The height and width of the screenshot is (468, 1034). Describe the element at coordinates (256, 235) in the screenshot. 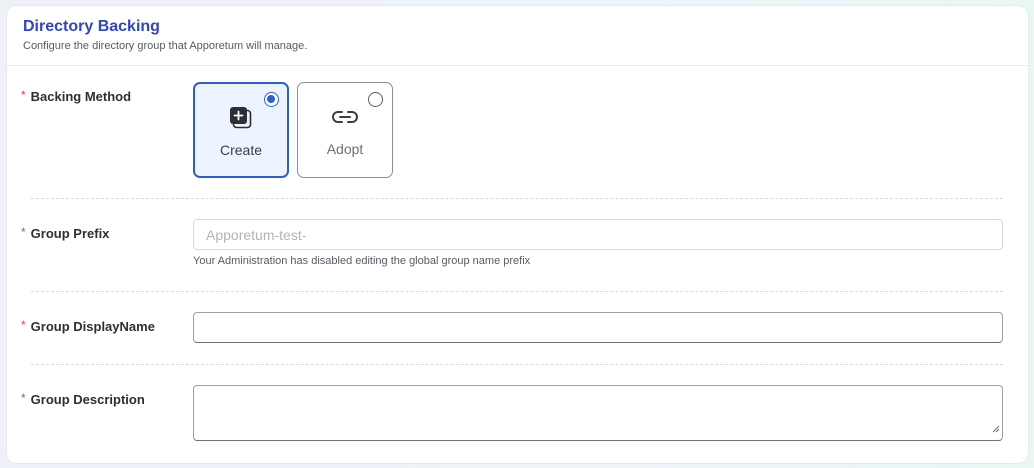

I see `group-prefix-placeholder: Apporetum-test-` at that location.